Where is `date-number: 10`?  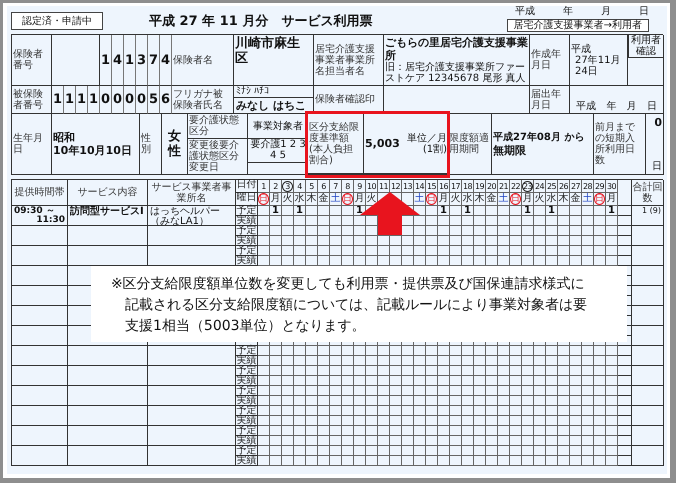 date-number: 10 is located at coordinates (371, 186).